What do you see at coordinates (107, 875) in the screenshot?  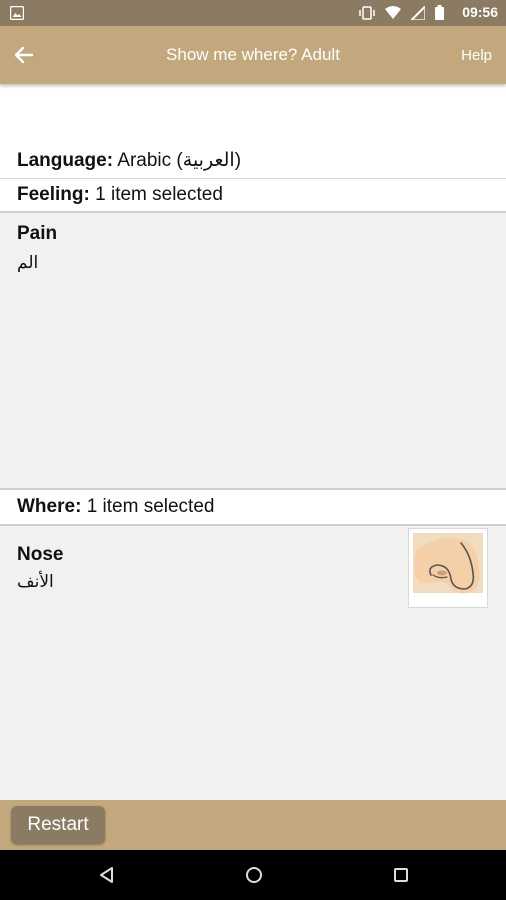 I see `nav-back-icon` at bounding box center [107, 875].